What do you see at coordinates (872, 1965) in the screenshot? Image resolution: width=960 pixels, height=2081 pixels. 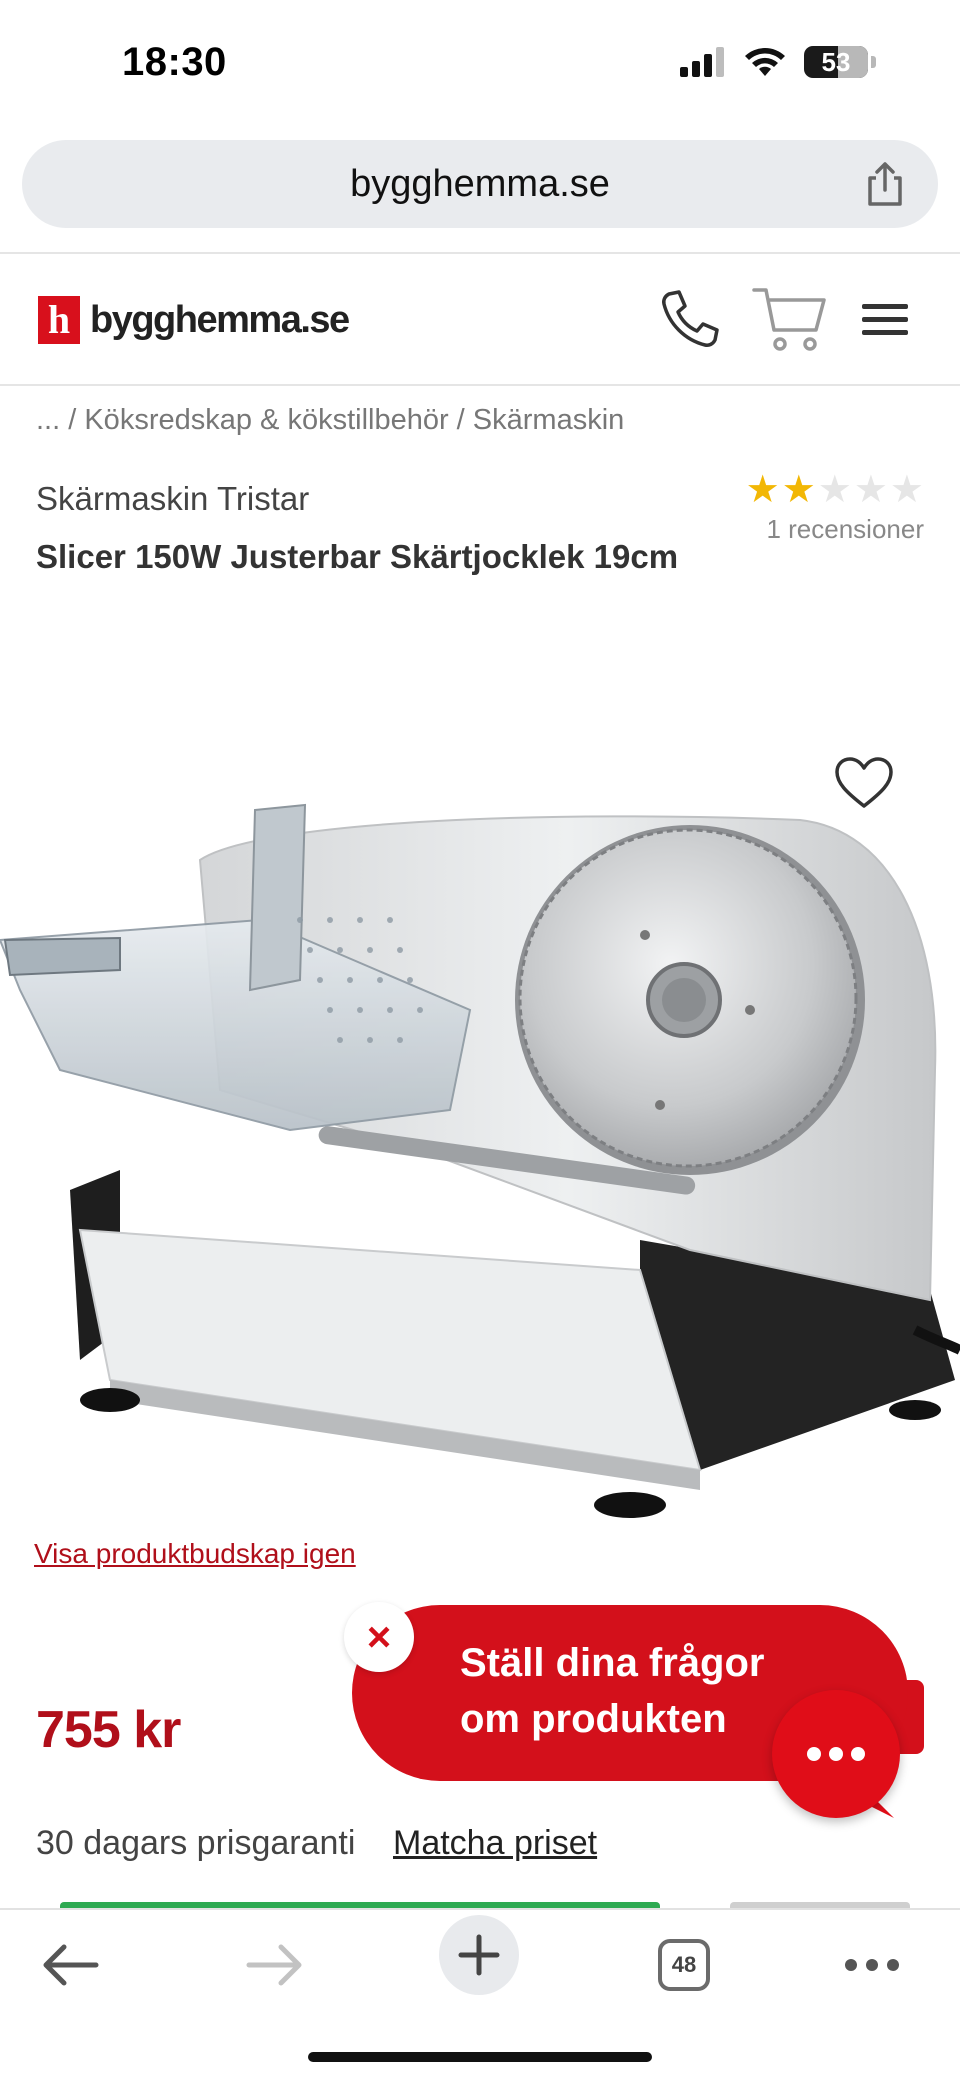 I see `more-icon` at bounding box center [872, 1965].